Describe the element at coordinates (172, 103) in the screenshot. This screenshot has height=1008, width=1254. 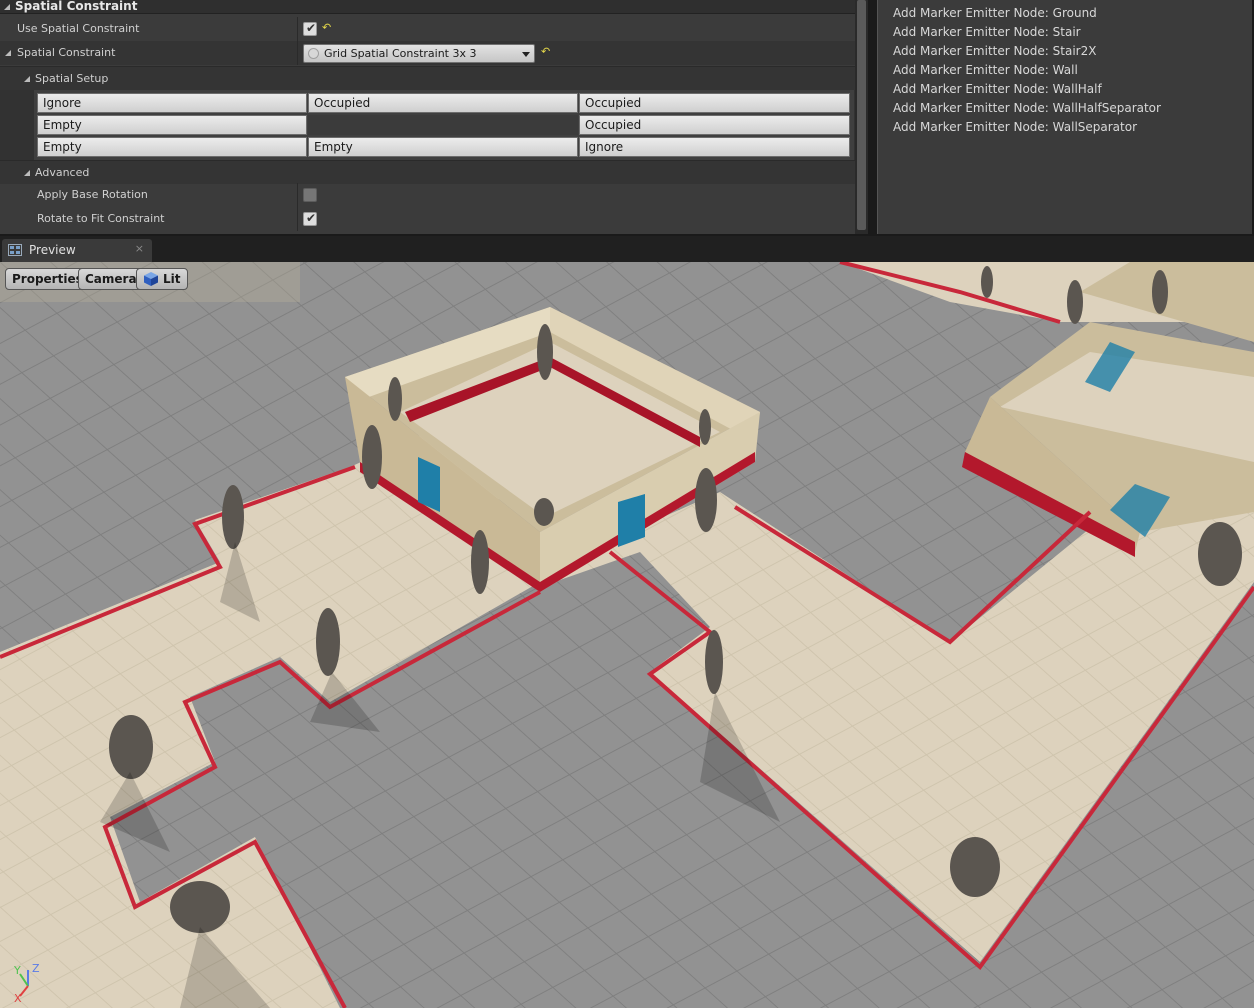
I see `grid-cell-0-0: Ignore` at that location.